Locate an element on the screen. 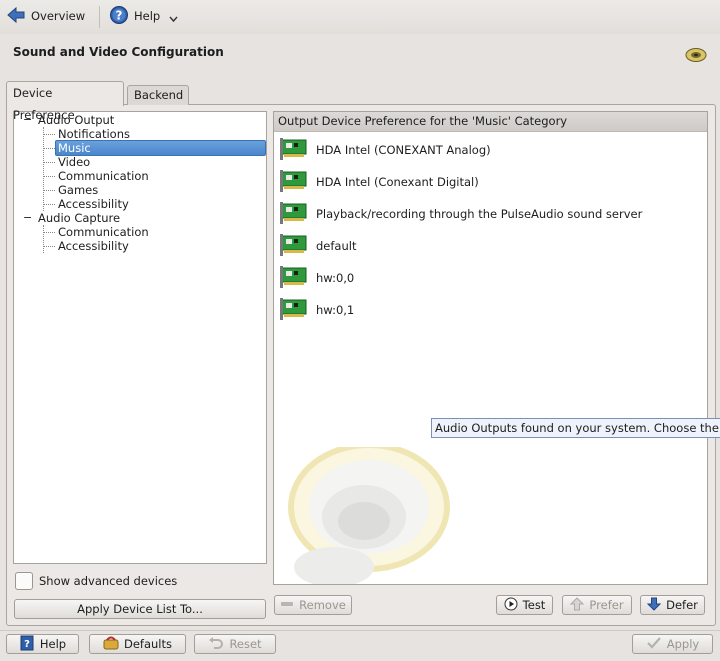  tree-item-notifications: Notifications is located at coordinates (94, 134).